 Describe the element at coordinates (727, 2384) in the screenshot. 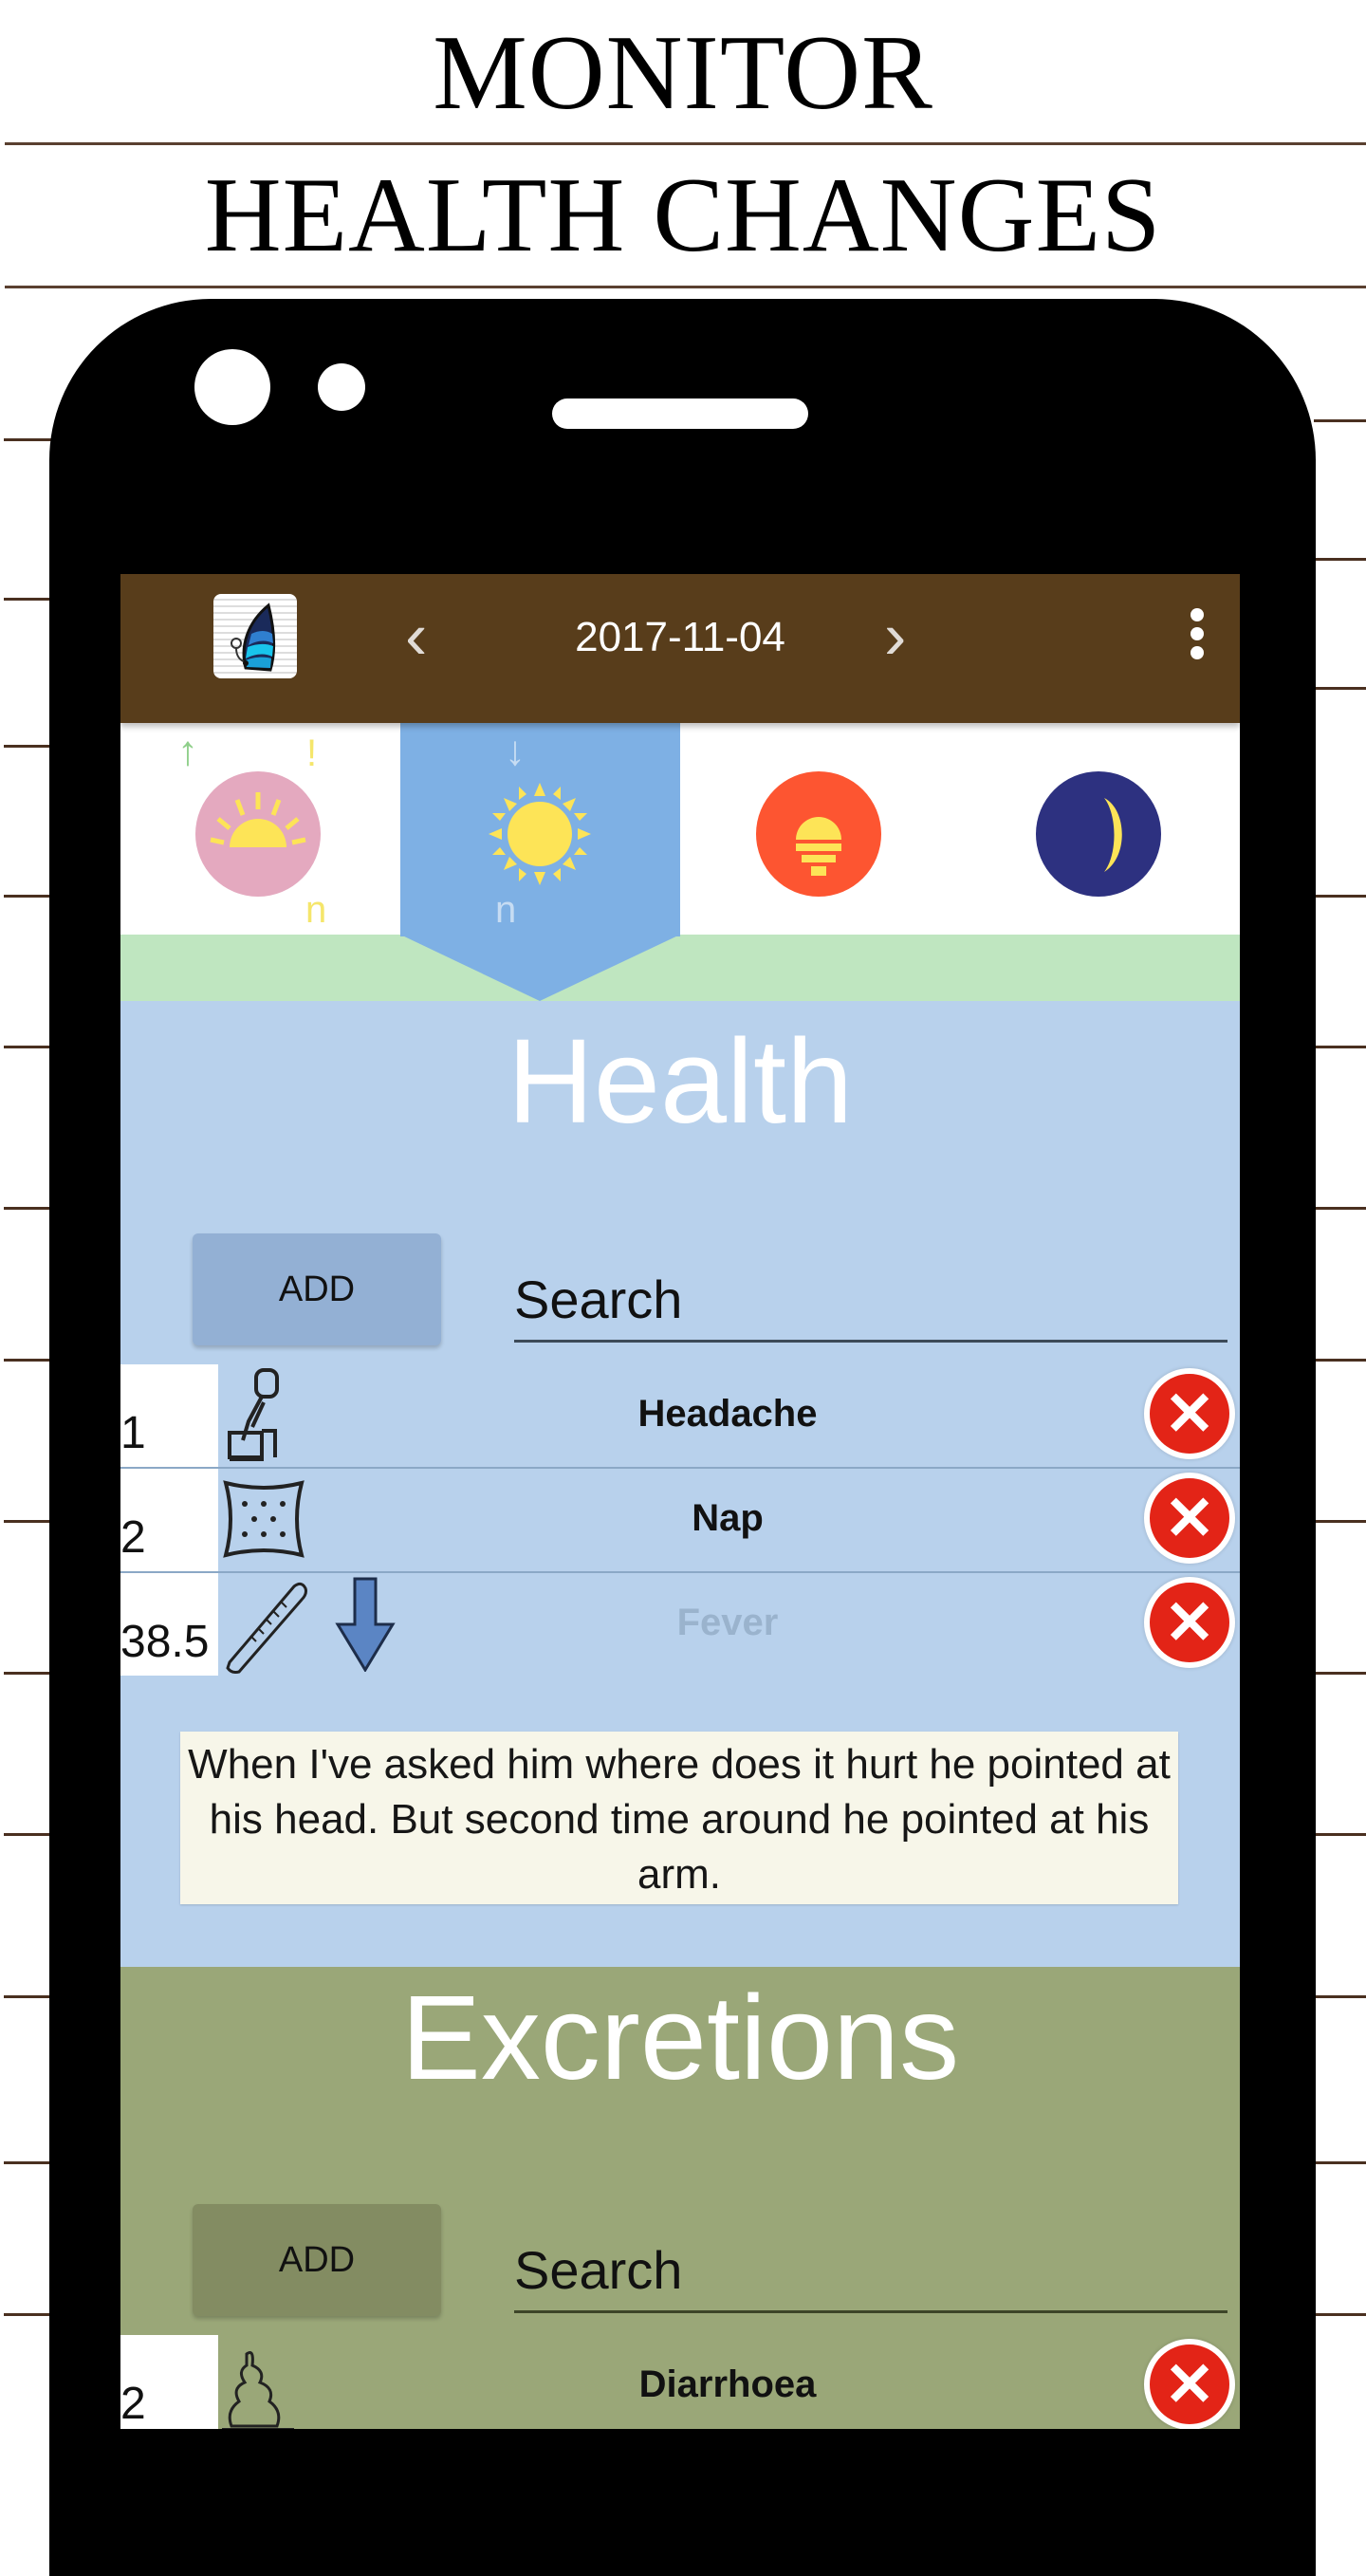

I see `item-label: Diarrhoea` at that location.